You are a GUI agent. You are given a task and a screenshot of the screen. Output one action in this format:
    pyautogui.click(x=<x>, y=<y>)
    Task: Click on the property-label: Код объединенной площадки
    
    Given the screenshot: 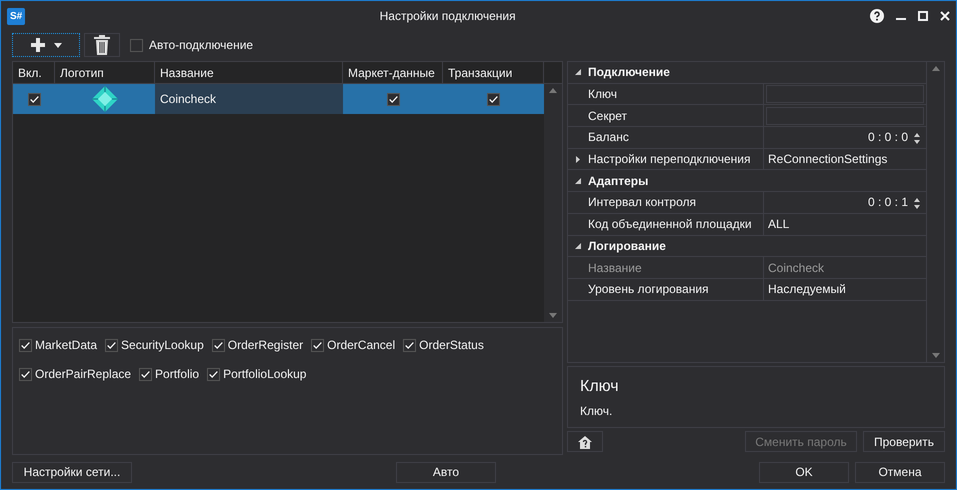 What is the action you would take?
    pyautogui.click(x=670, y=225)
    